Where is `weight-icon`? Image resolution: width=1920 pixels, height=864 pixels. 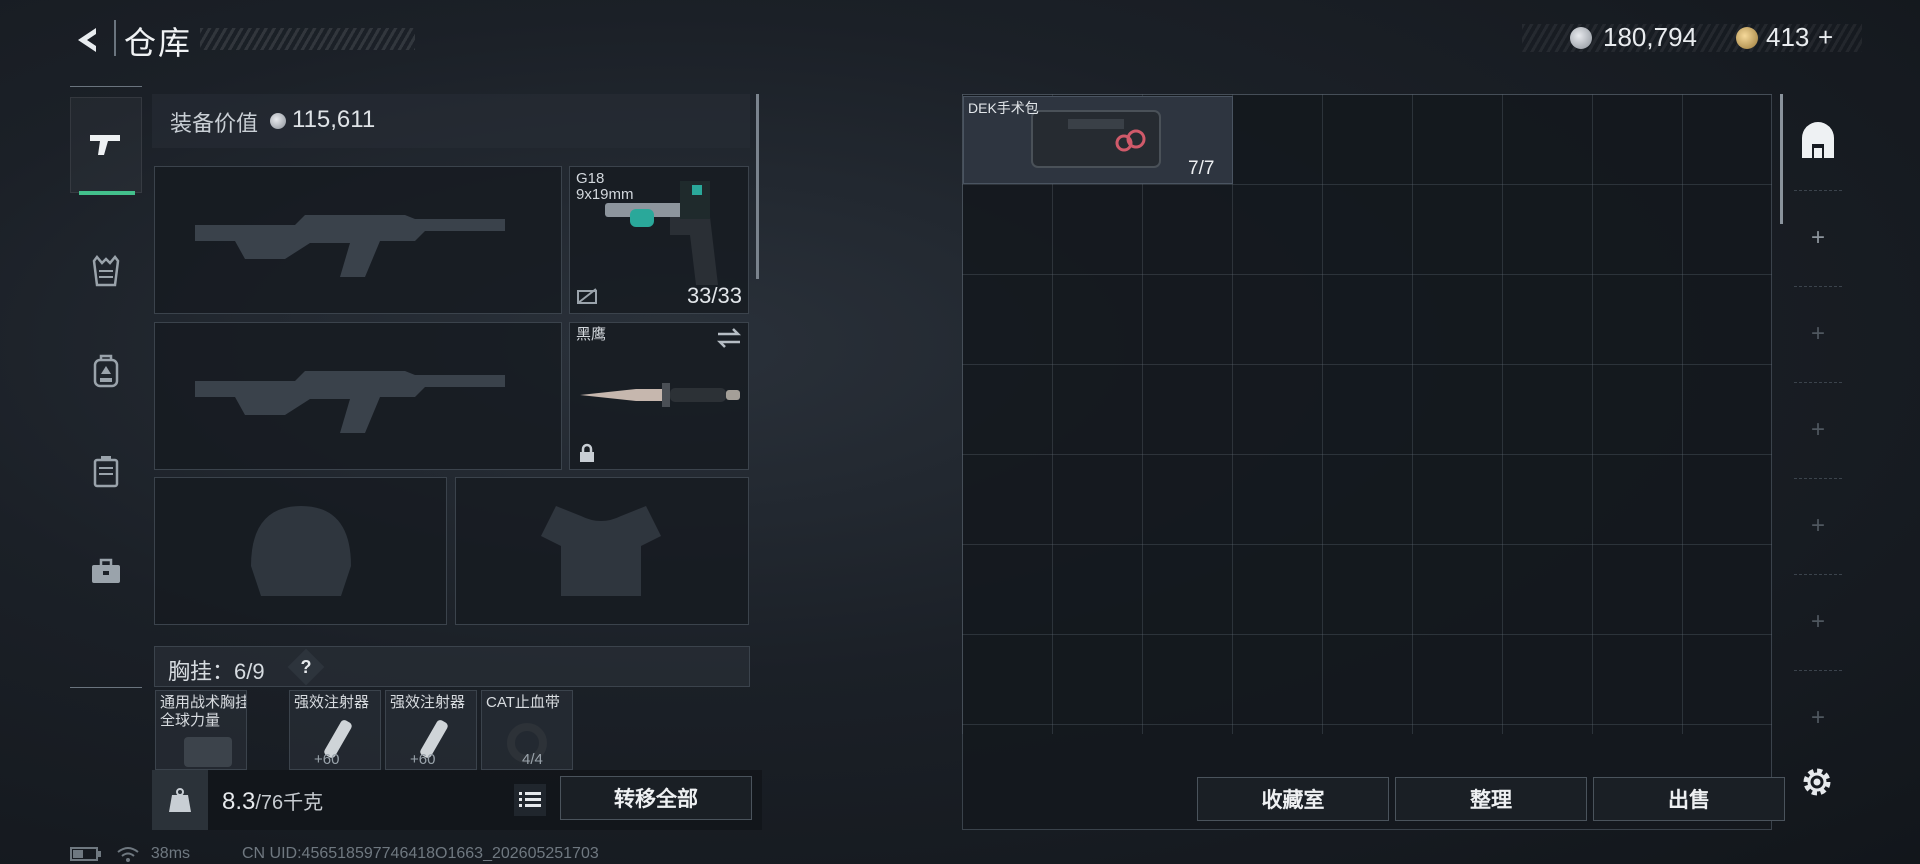 weight-icon is located at coordinates (180, 800).